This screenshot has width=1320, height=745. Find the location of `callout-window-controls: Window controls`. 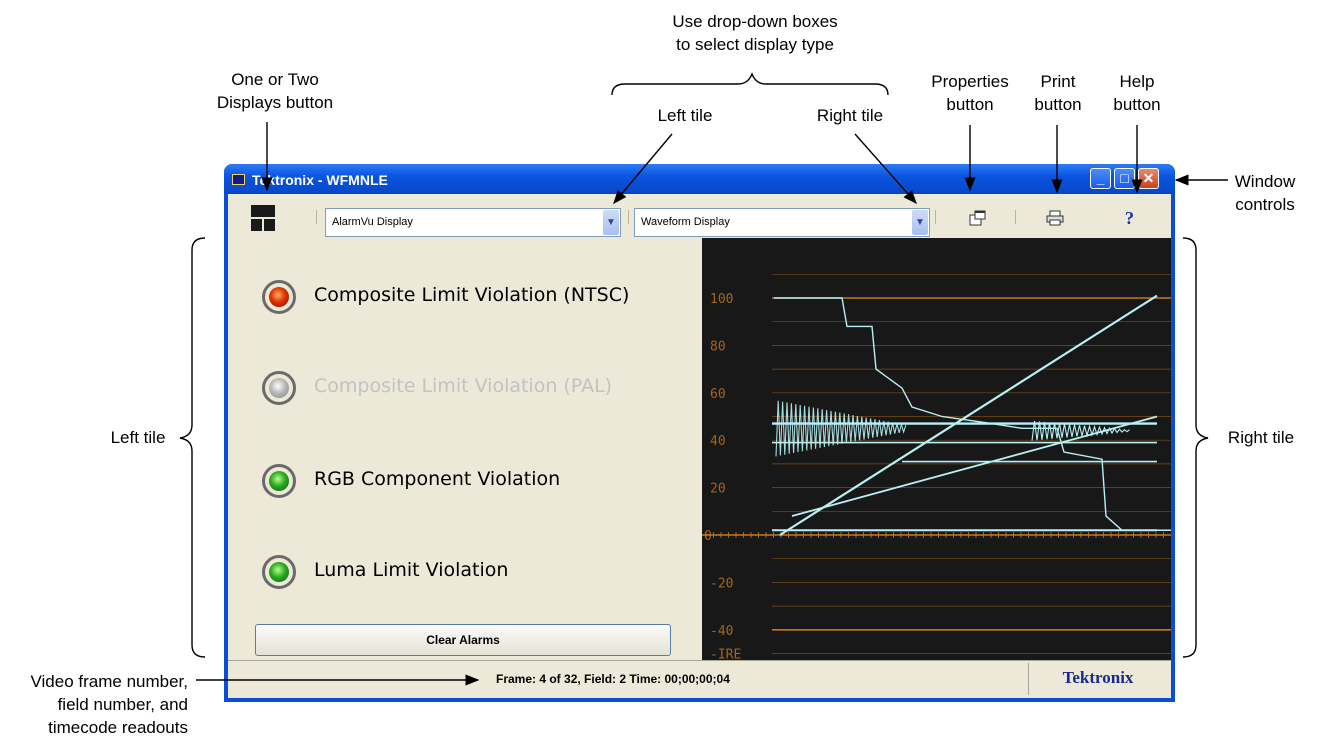

callout-window-controls: Window controls is located at coordinates (1265, 193).